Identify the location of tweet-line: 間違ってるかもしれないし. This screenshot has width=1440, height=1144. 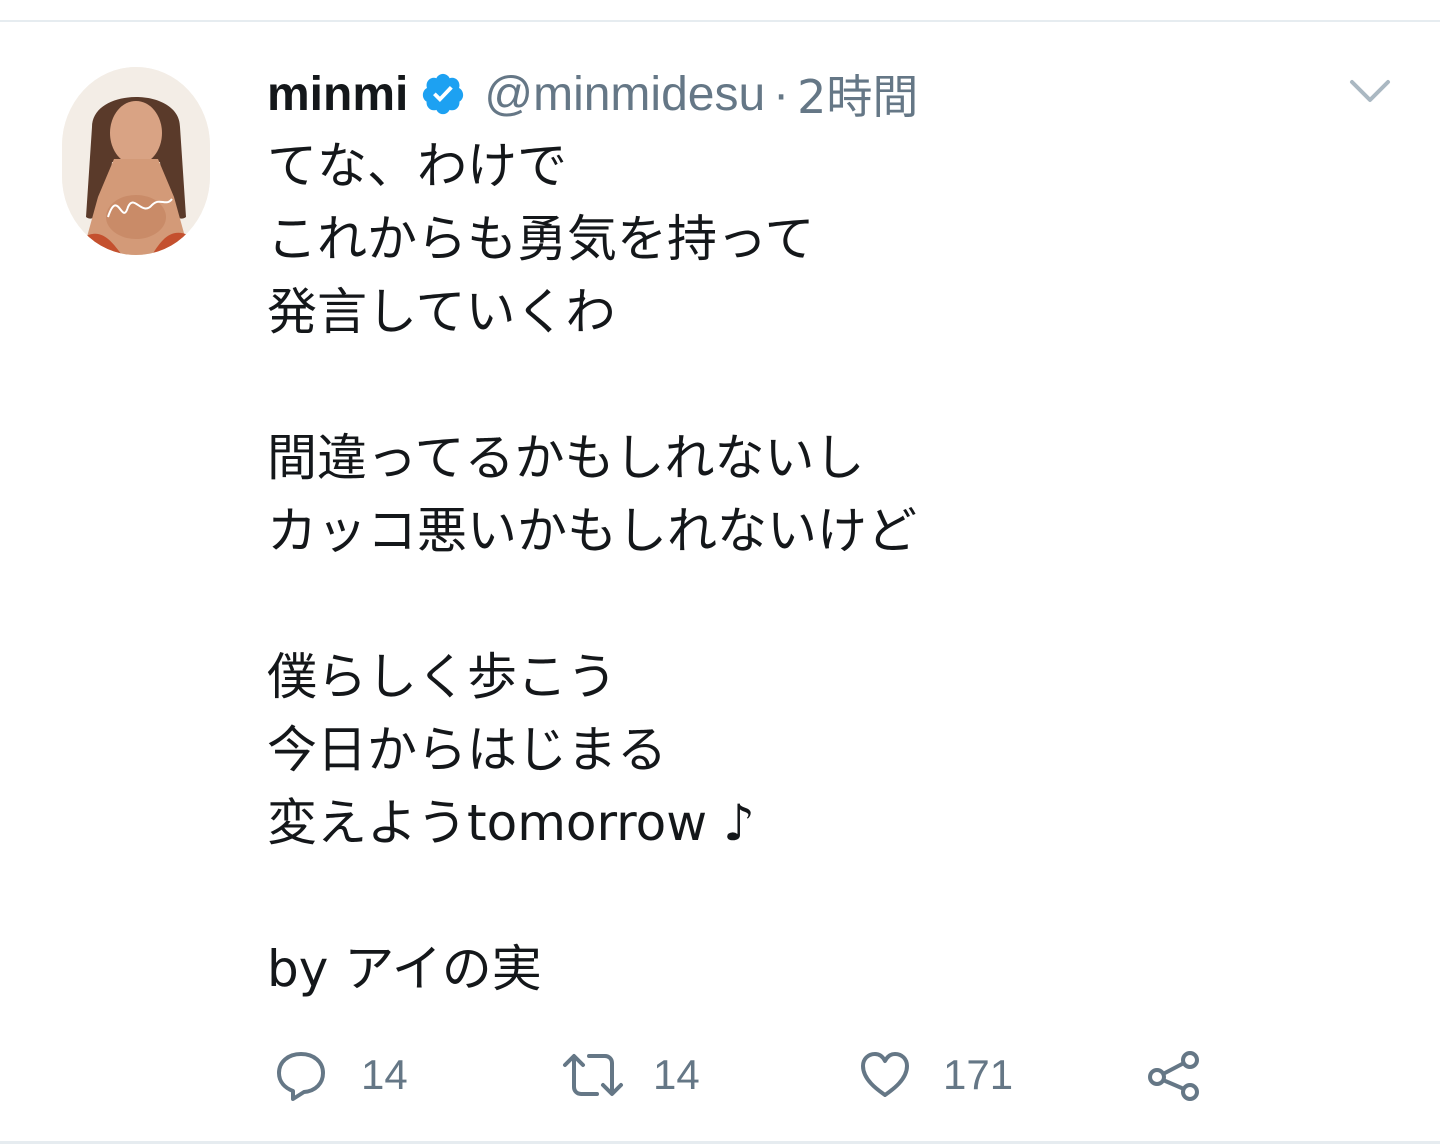
(566, 458).